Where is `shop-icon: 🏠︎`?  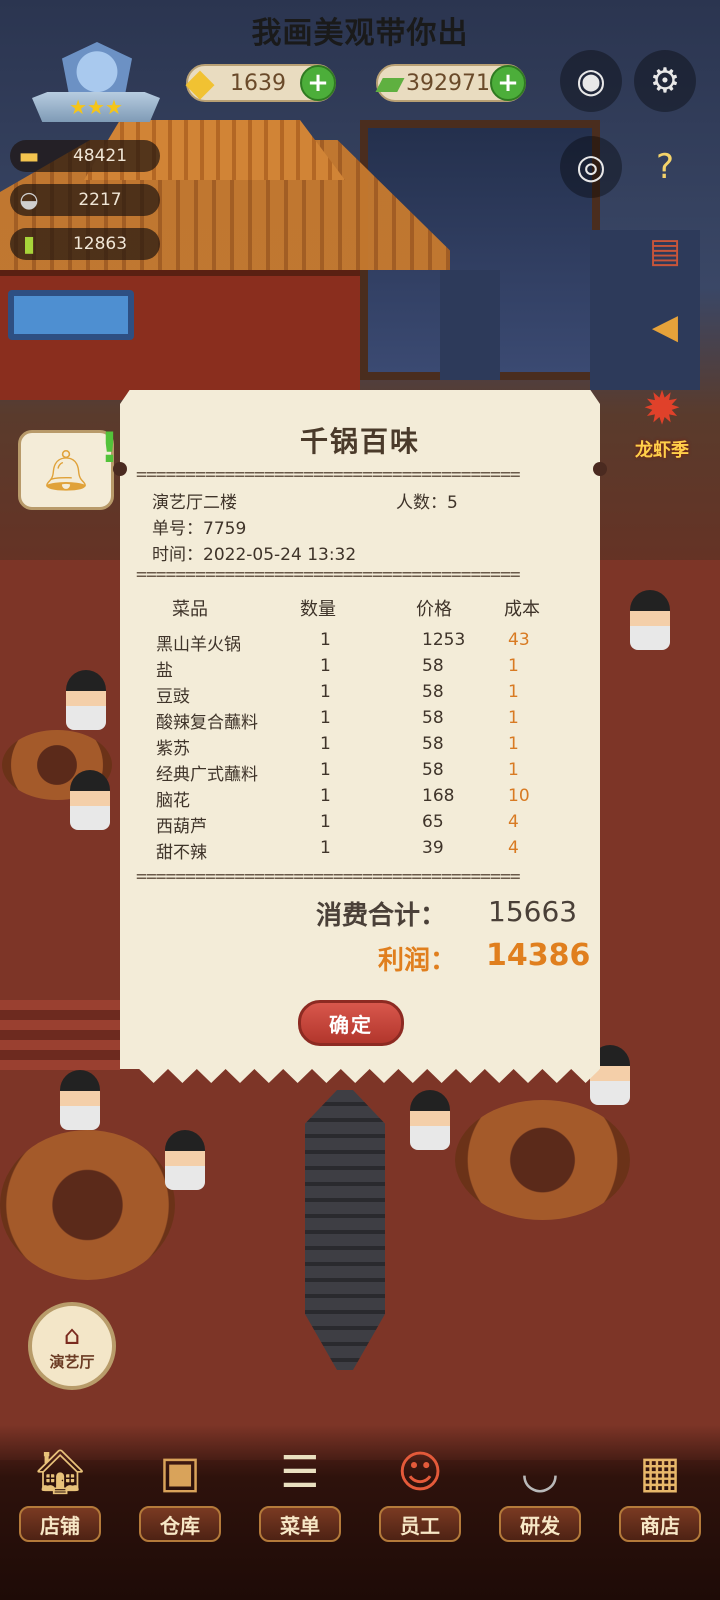
shop-icon: 🏠︎ is located at coordinates (60, 1472).